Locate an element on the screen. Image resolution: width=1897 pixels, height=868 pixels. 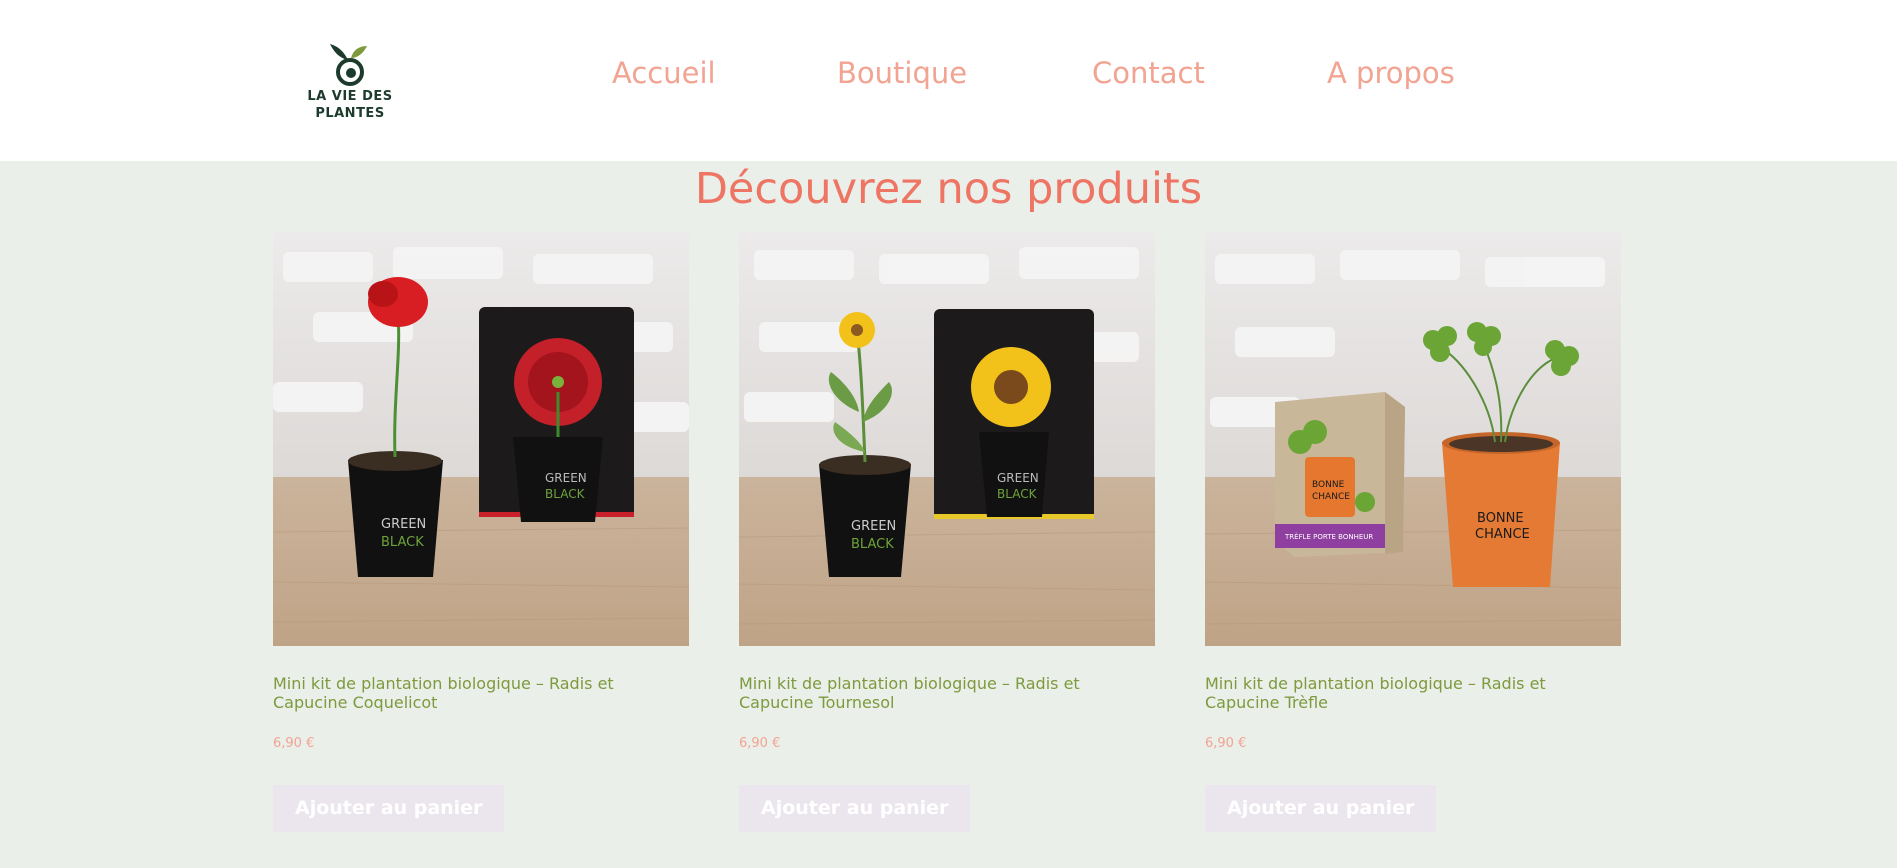
nav-item-a-propos: A propos is located at coordinates (1391, 73).